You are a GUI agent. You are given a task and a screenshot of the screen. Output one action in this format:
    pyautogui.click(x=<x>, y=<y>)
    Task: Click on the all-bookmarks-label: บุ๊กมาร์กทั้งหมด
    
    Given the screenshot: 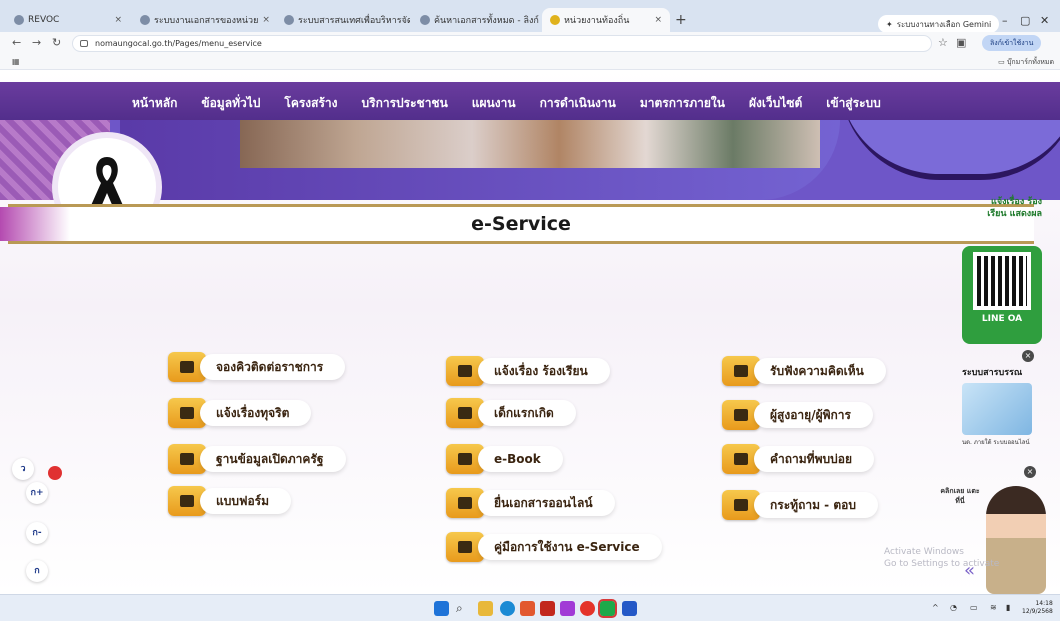 What is the action you would take?
    pyautogui.click(x=1030, y=62)
    